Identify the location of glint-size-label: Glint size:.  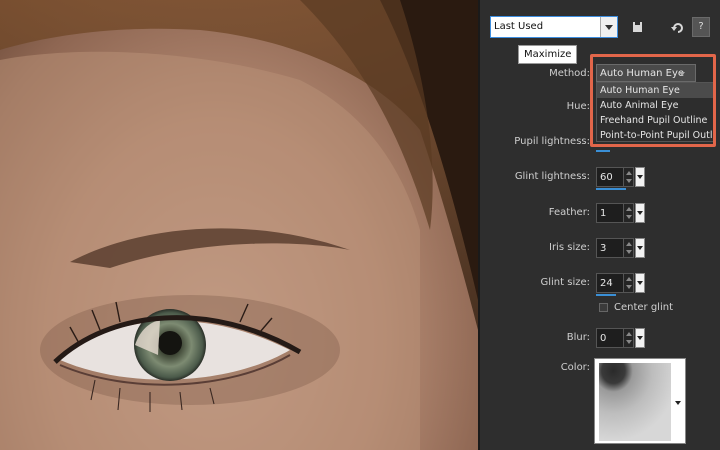
(565, 282).